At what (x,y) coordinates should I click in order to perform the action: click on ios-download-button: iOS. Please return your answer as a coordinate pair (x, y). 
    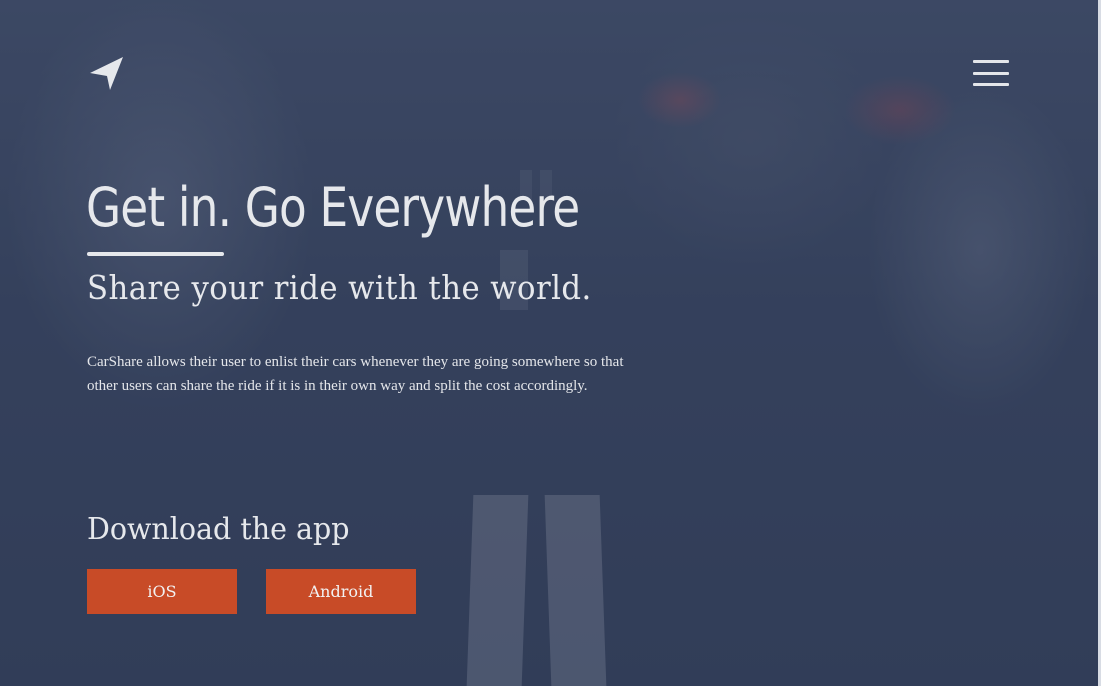
    Looking at the image, I should click on (162, 591).